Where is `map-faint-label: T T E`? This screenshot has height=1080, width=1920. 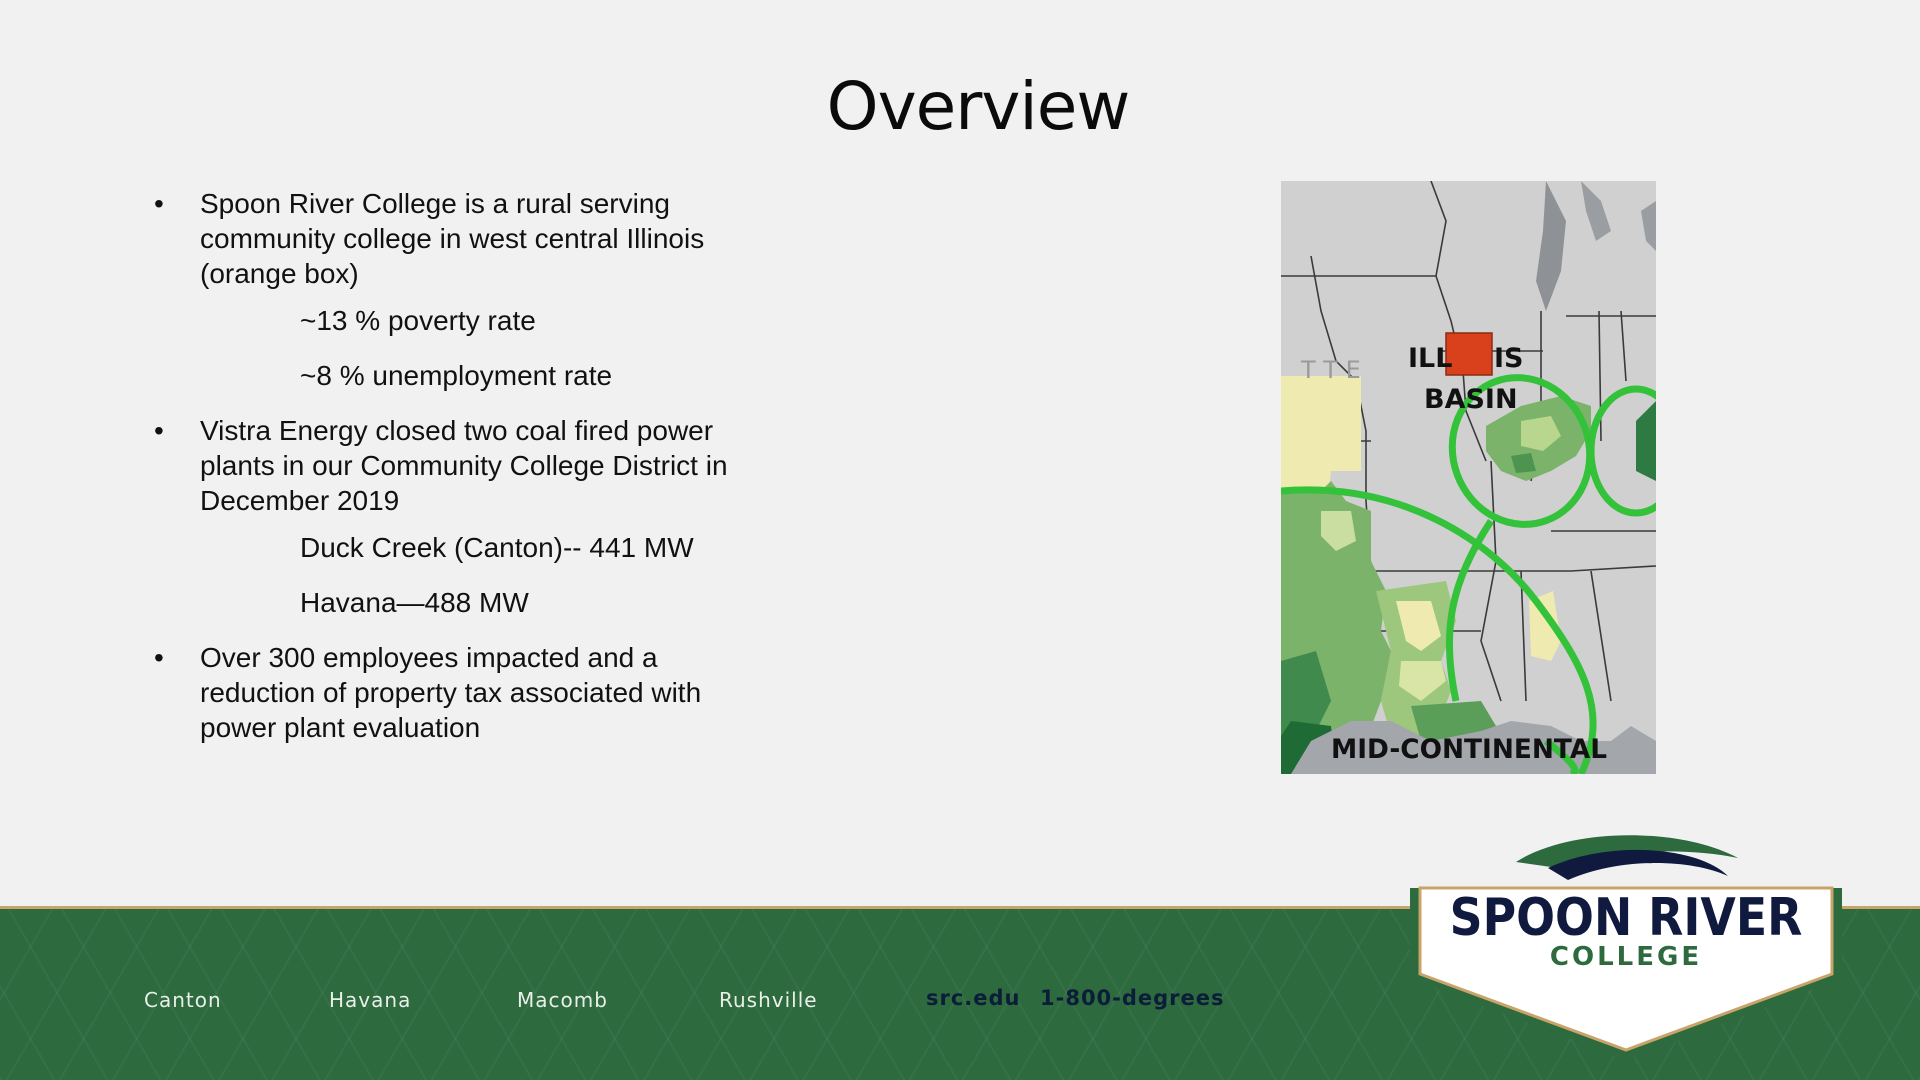 map-faint-label: T T E is located at coordinates (1330, 370).